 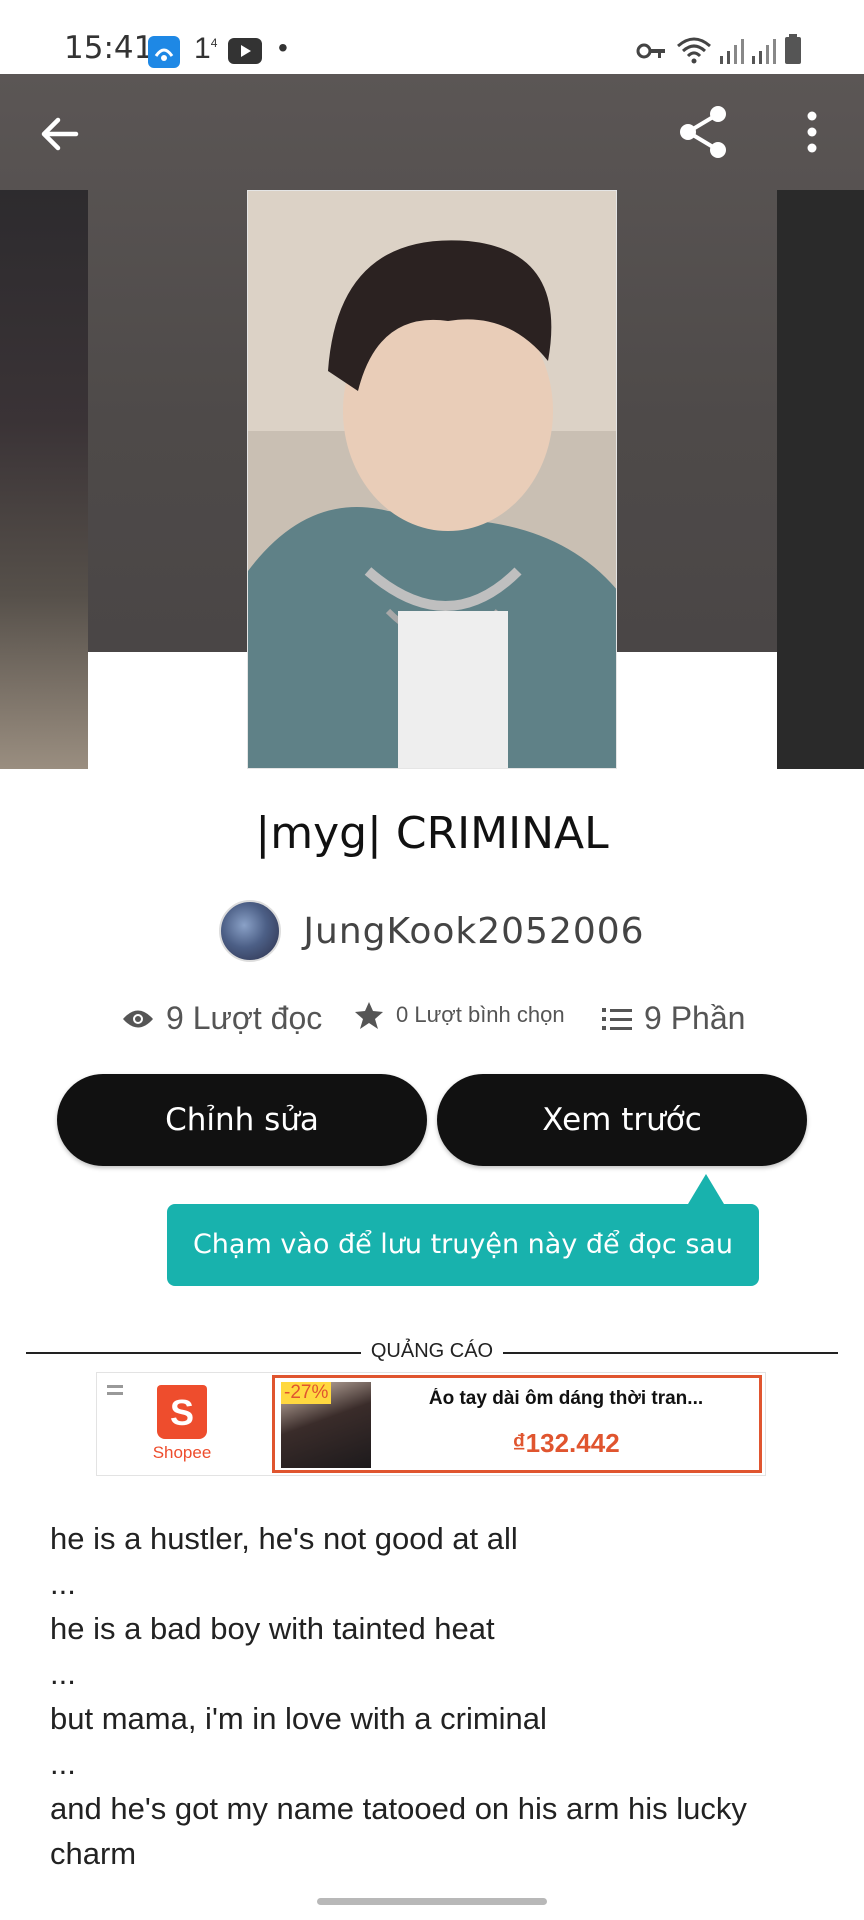 What do you see at coordinates (245, 51) in the screenshot?
I see `youtube-icon` at bounding box center [245, 51].